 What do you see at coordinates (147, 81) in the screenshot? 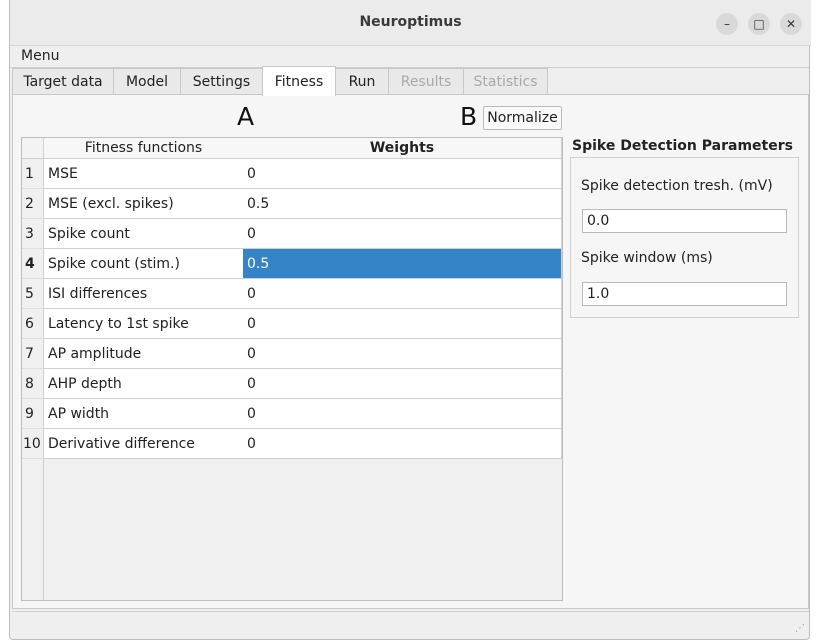
I see `tab-model: Model` at bounding box center [147, 81].